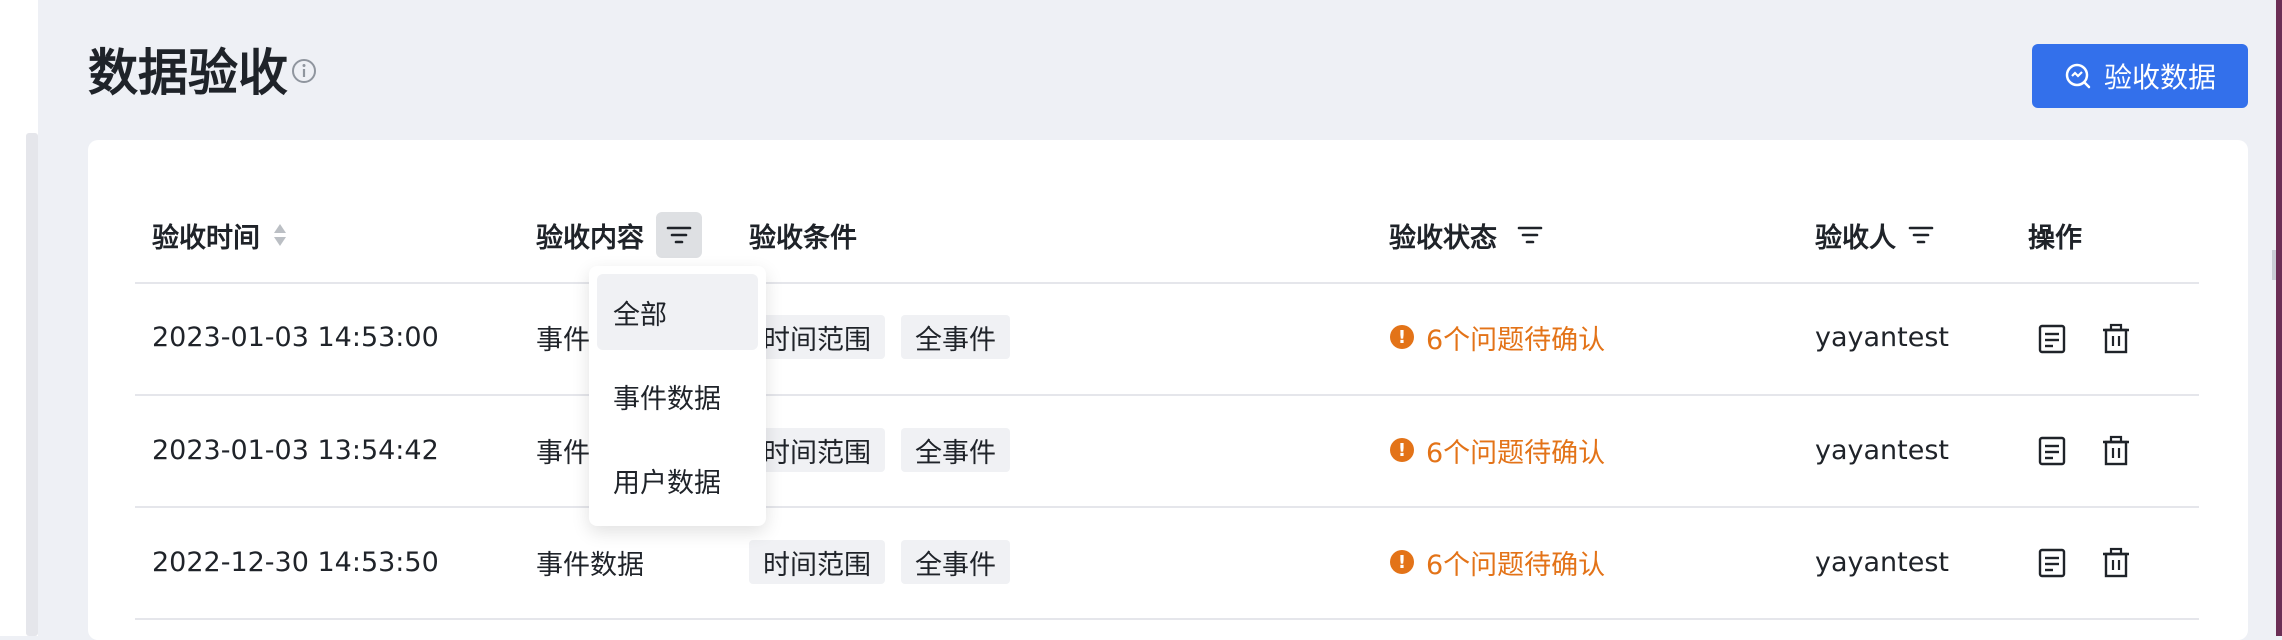 The height and width of the screenshot is (640, 2282). Describe the element at coordinates (677, 312) in the screenshot. I see `filter-option-all: 全部` at that location.